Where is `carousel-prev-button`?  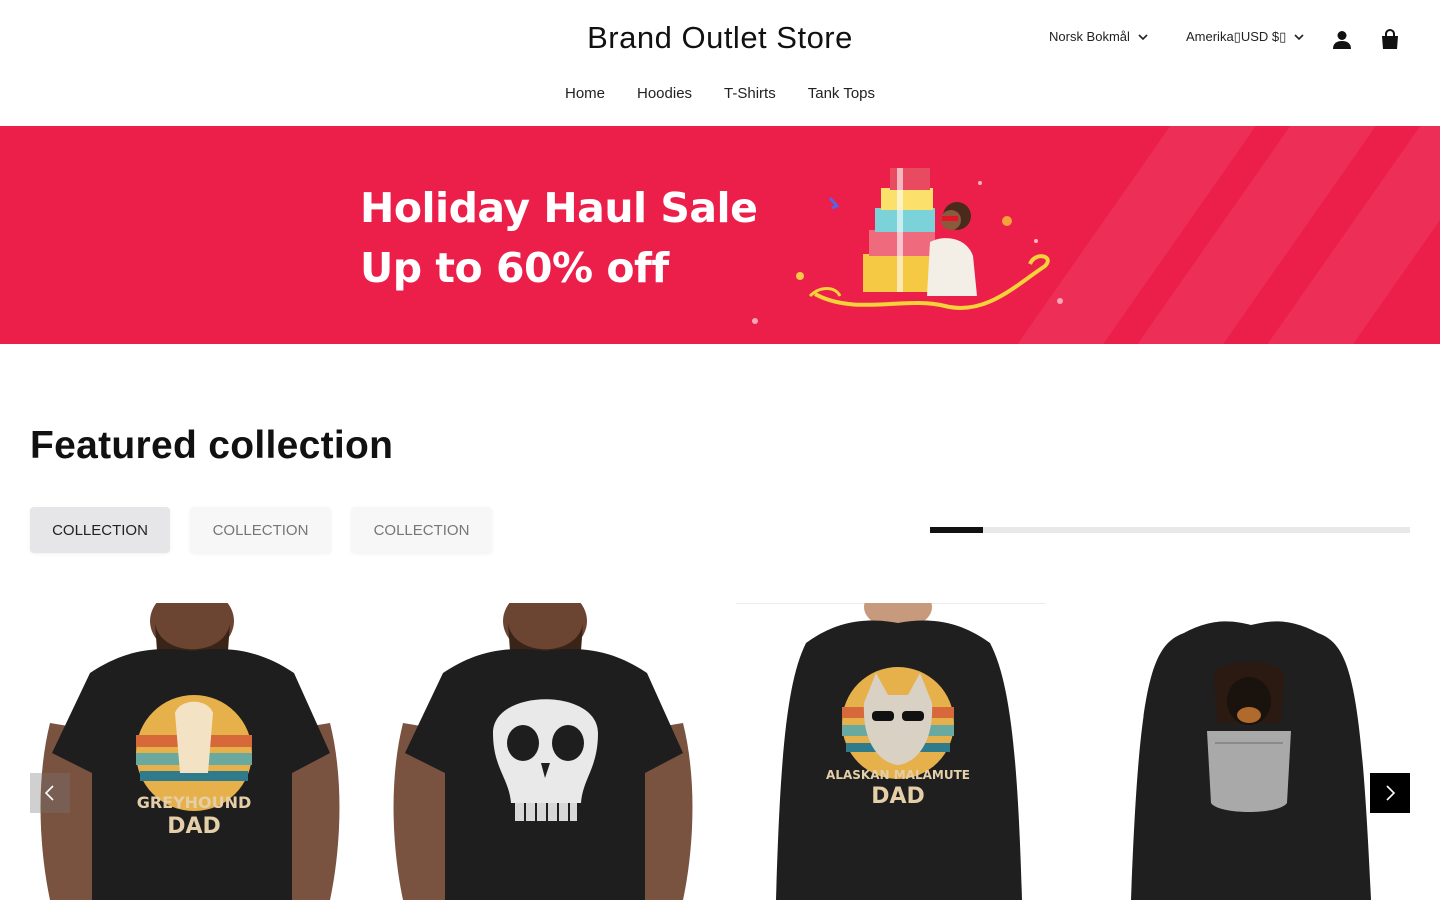
carousel-prev-button is located at coordinates (50, 793).